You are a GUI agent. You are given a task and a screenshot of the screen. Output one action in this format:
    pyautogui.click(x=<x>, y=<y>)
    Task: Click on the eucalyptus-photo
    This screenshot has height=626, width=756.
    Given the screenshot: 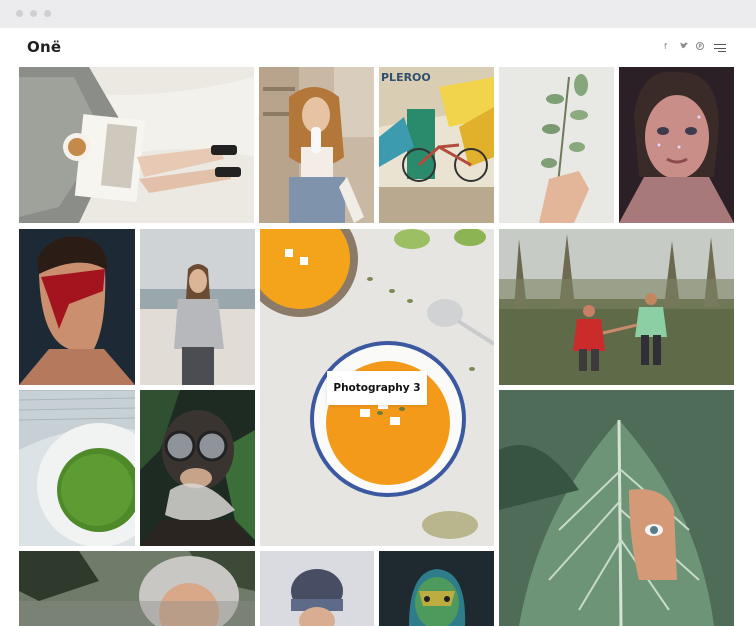 What is the action you would take?
    pyautogui.click(x=556, y=145)
    